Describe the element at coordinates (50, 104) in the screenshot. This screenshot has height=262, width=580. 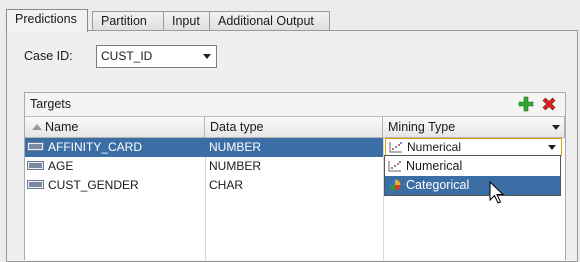
I see `targets-title: Targets` at that location.